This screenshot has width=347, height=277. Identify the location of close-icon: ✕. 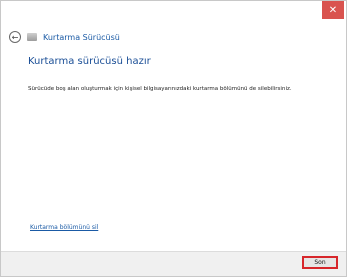
(333, 10).